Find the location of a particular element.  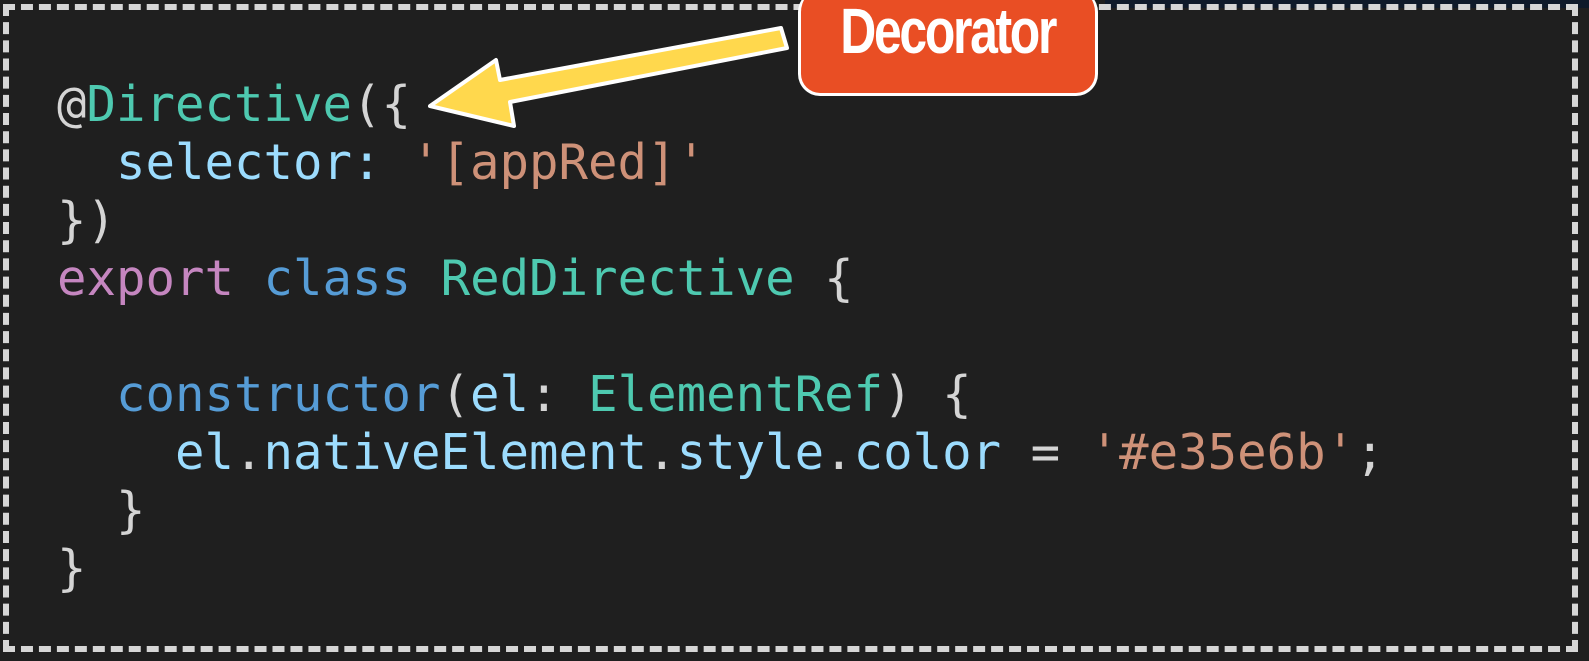

callout-label: Decorator is located at coordinates (949, 33).